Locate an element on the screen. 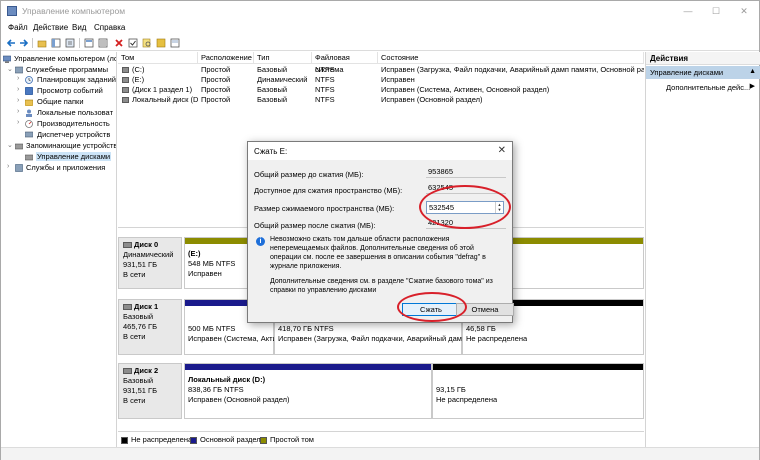 This screenshot has height=460, width=760. services-icon is located at coordinates (19, 168).